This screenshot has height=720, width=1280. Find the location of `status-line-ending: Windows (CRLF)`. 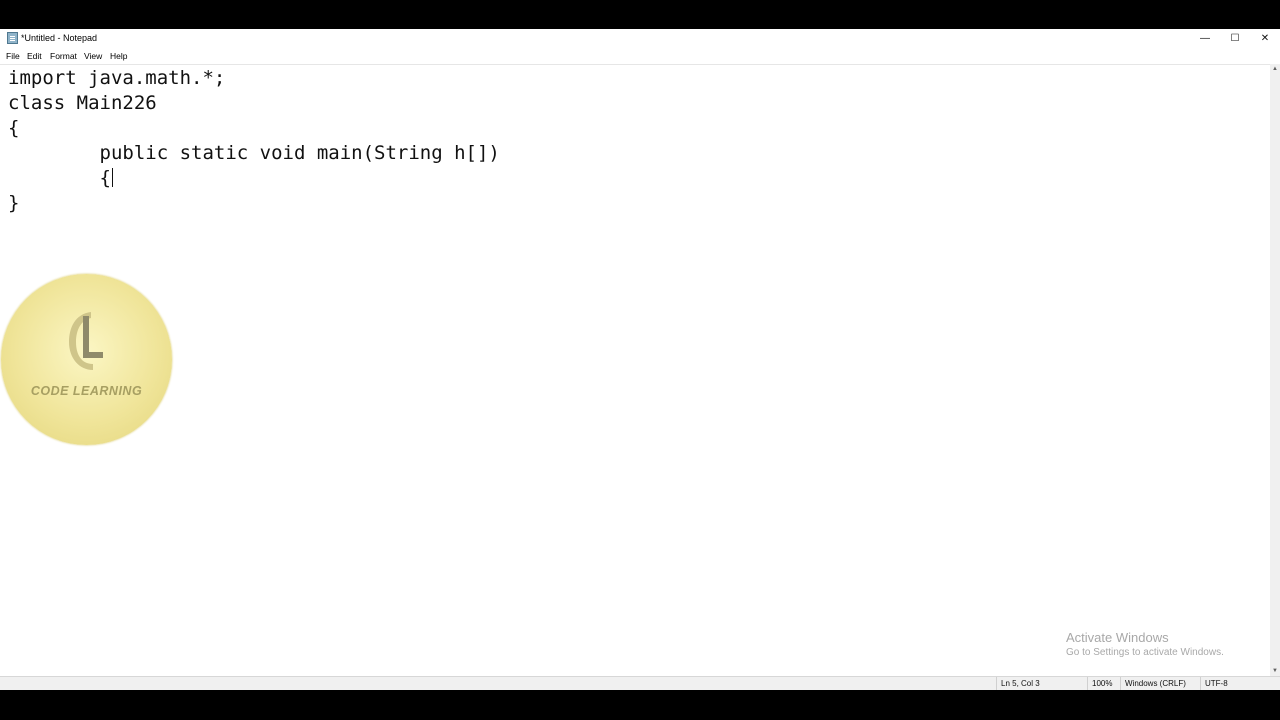

status-line-ending: Windows (CRLF) is located at coordinates (1155, 683).